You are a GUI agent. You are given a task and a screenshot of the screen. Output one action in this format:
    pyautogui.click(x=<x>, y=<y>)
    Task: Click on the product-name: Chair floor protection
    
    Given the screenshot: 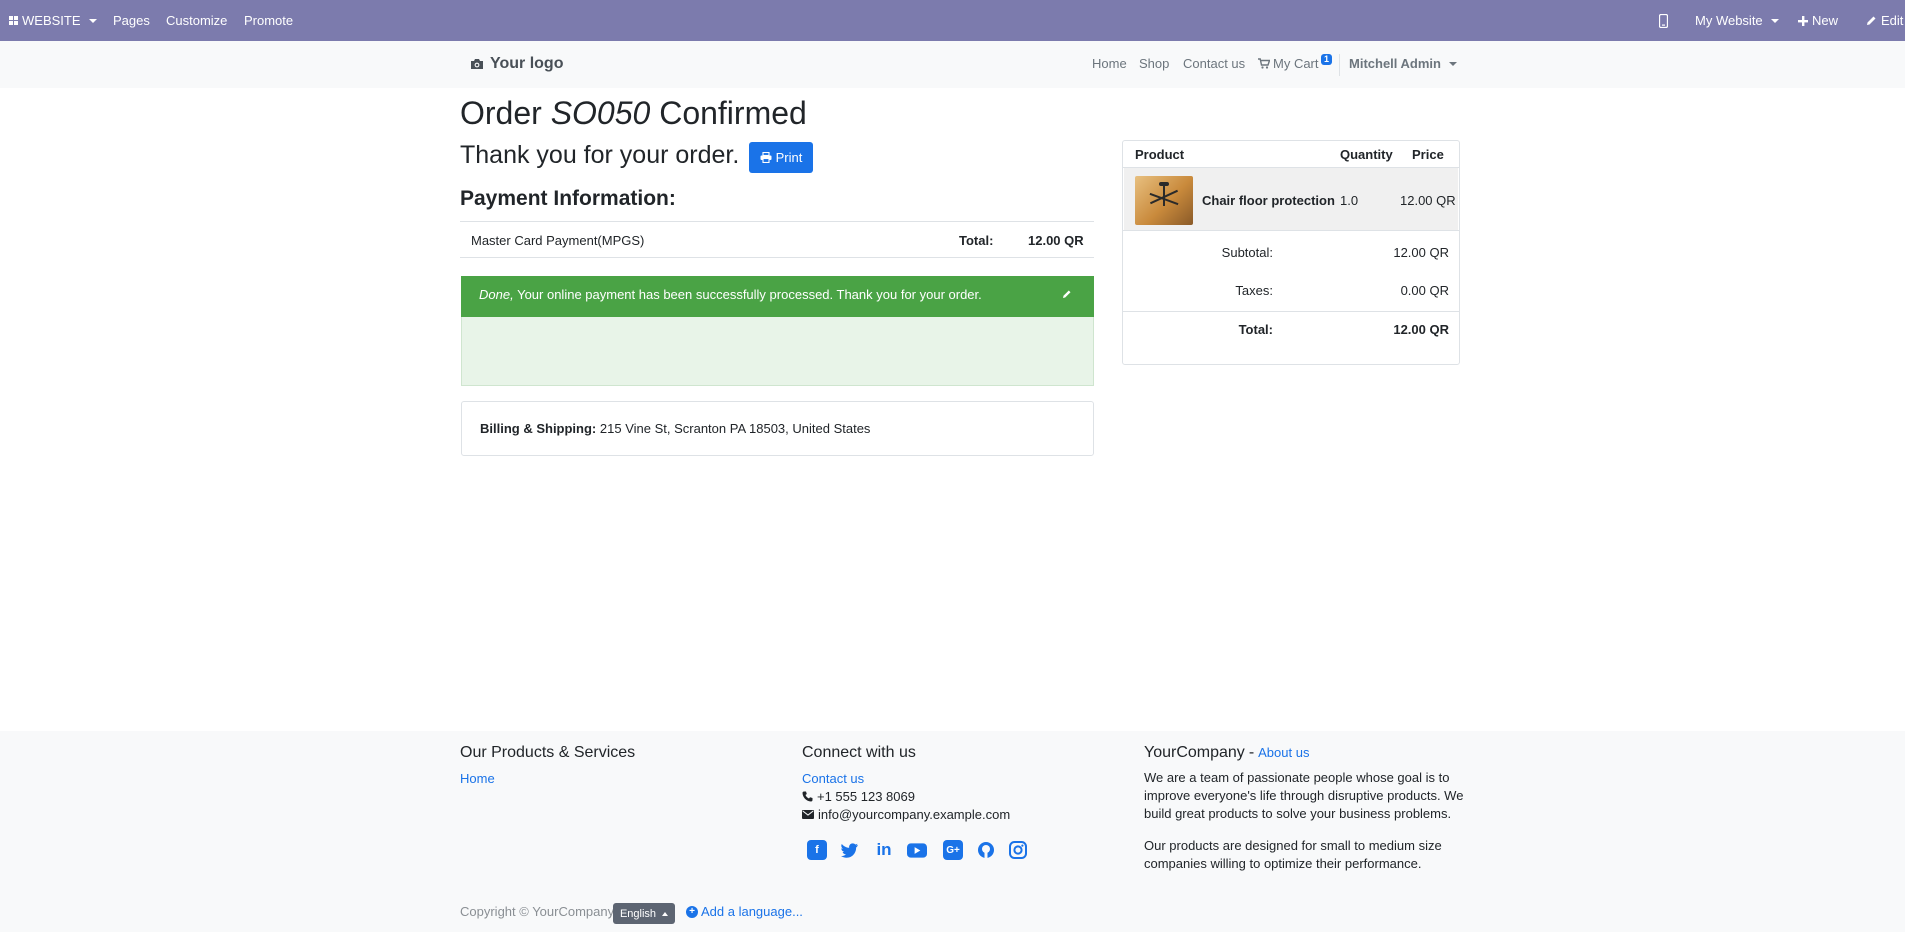 What is the action you would take?
    pyautogui.click(x=1268, y=200)
    